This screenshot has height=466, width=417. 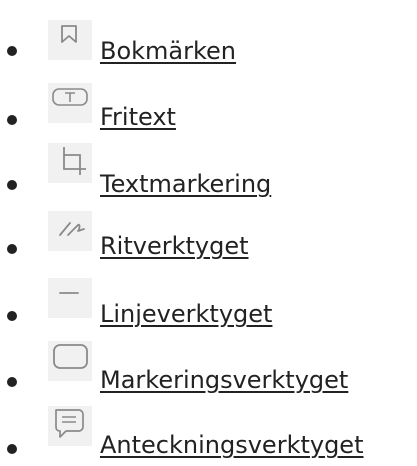 I want to click on crop-icon, so click(x=70, y=163).